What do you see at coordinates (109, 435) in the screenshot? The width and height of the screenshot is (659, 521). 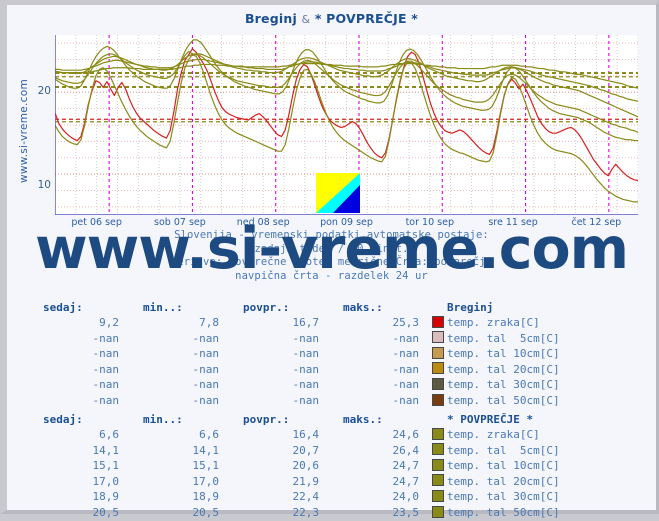 I see `cell-sedaj: 6,6` at bounding box center [109, 435].